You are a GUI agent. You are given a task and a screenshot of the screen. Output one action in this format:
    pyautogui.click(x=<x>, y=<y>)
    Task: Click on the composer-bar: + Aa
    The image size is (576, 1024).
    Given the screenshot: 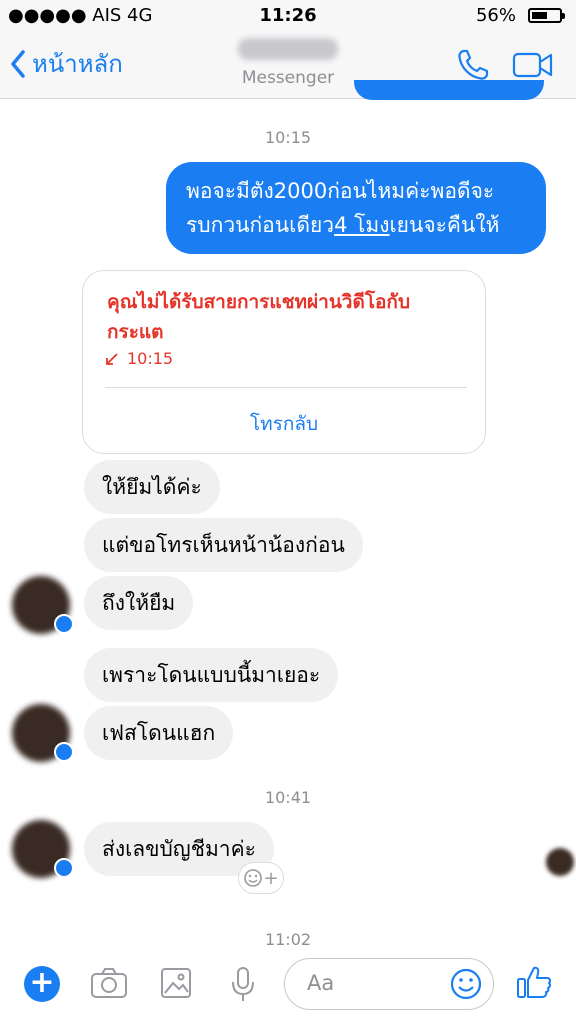 What is the action you would take?
    pyautogui.click(x=288, y=987)
    